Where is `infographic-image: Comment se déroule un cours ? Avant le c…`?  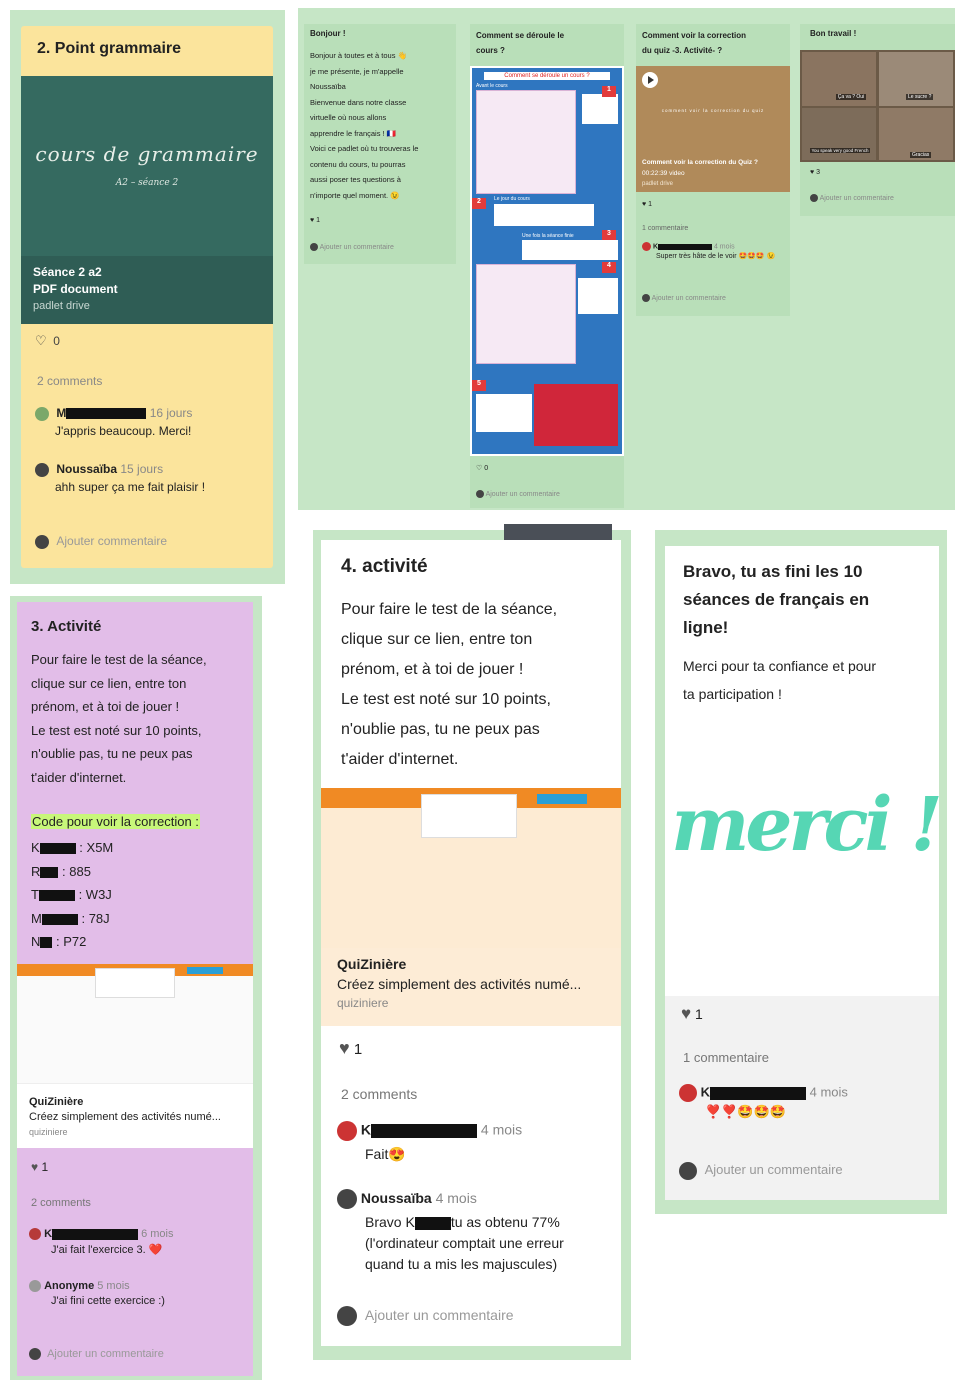 infographic-image: Comment se déroule un cours ? Avant le c… is located at coordinates (547, 261).